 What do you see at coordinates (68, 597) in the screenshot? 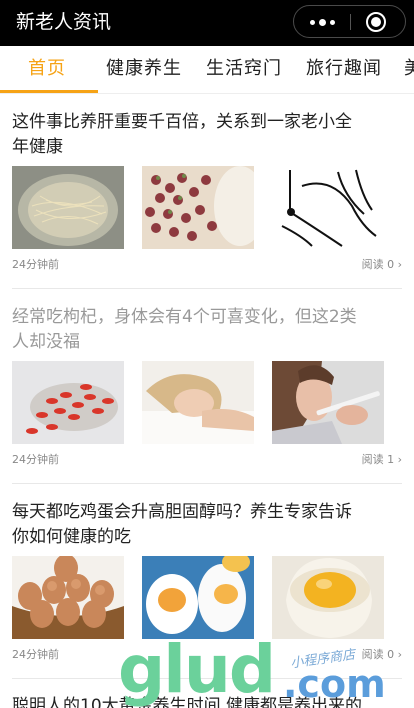
I see `egg-basket-thumbnail` at bounding box center [68, 597].